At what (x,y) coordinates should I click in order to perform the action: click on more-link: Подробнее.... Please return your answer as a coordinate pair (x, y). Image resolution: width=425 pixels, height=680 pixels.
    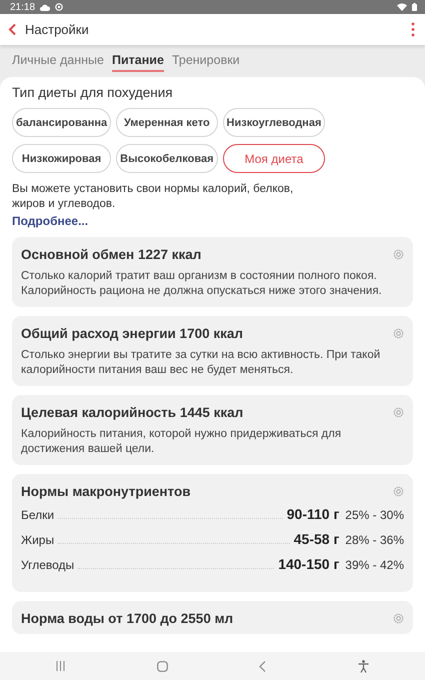
    Looking at the image, I should click on (50, 221).